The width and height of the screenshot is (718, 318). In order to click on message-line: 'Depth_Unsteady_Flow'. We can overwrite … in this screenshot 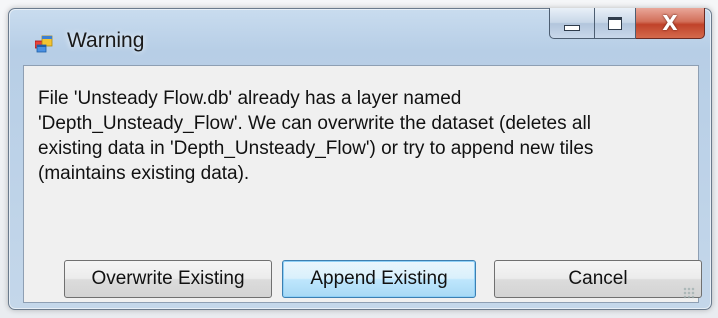, I will do `click(314, 123)`.